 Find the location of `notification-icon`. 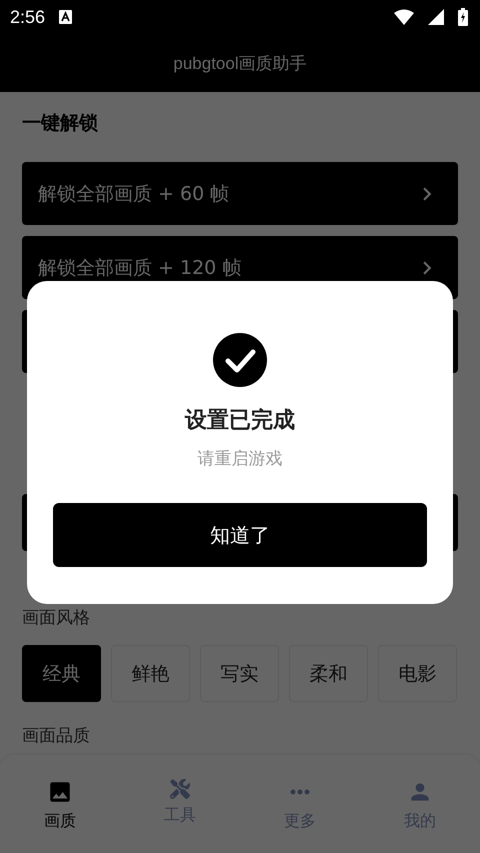

notification-icon is located at coordinates (65, 17).